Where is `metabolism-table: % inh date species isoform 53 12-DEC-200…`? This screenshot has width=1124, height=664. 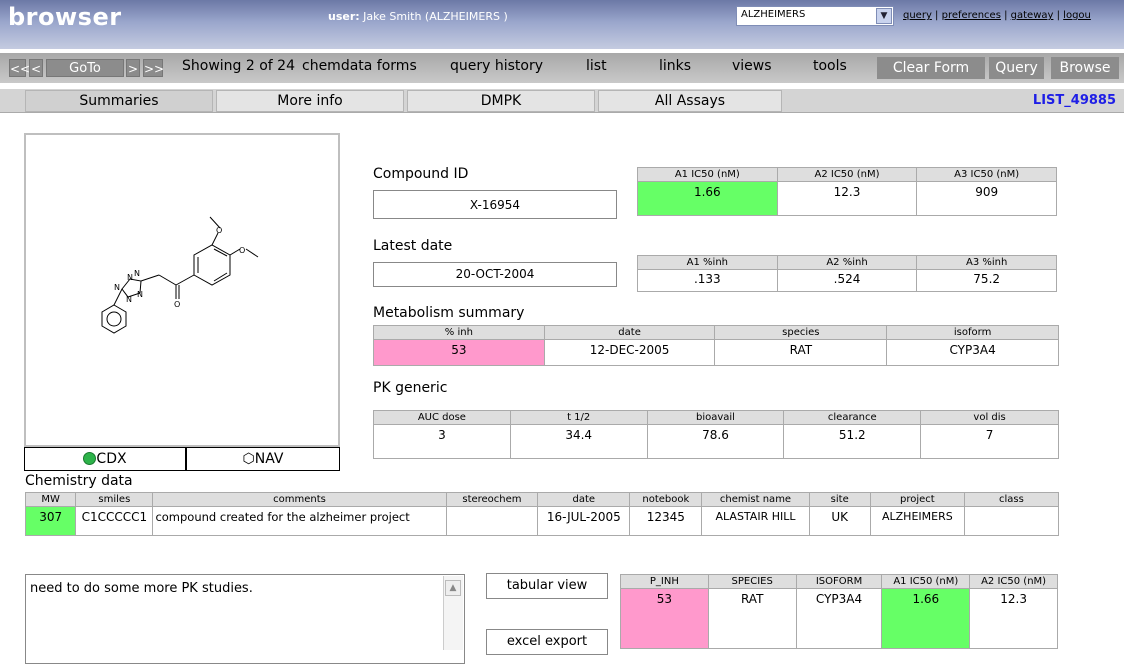 metabolism-table: % inh date species isoform 53 12-DEC-200… is located at coordinates (716, 345).